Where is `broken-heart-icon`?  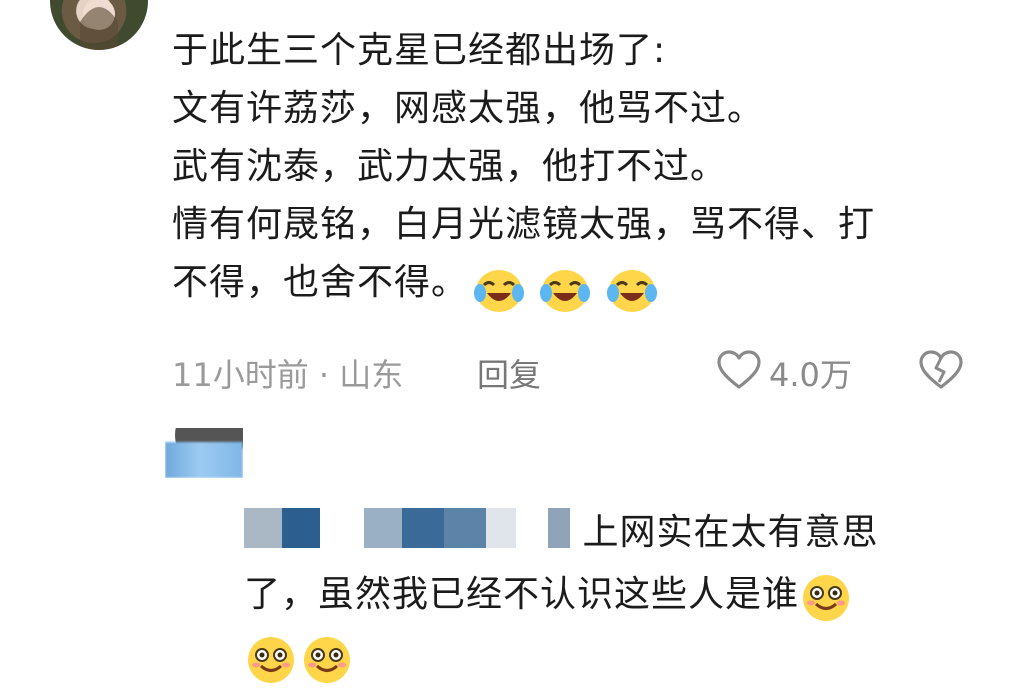 broken-heart-icon is located at coordinates (941, 370).